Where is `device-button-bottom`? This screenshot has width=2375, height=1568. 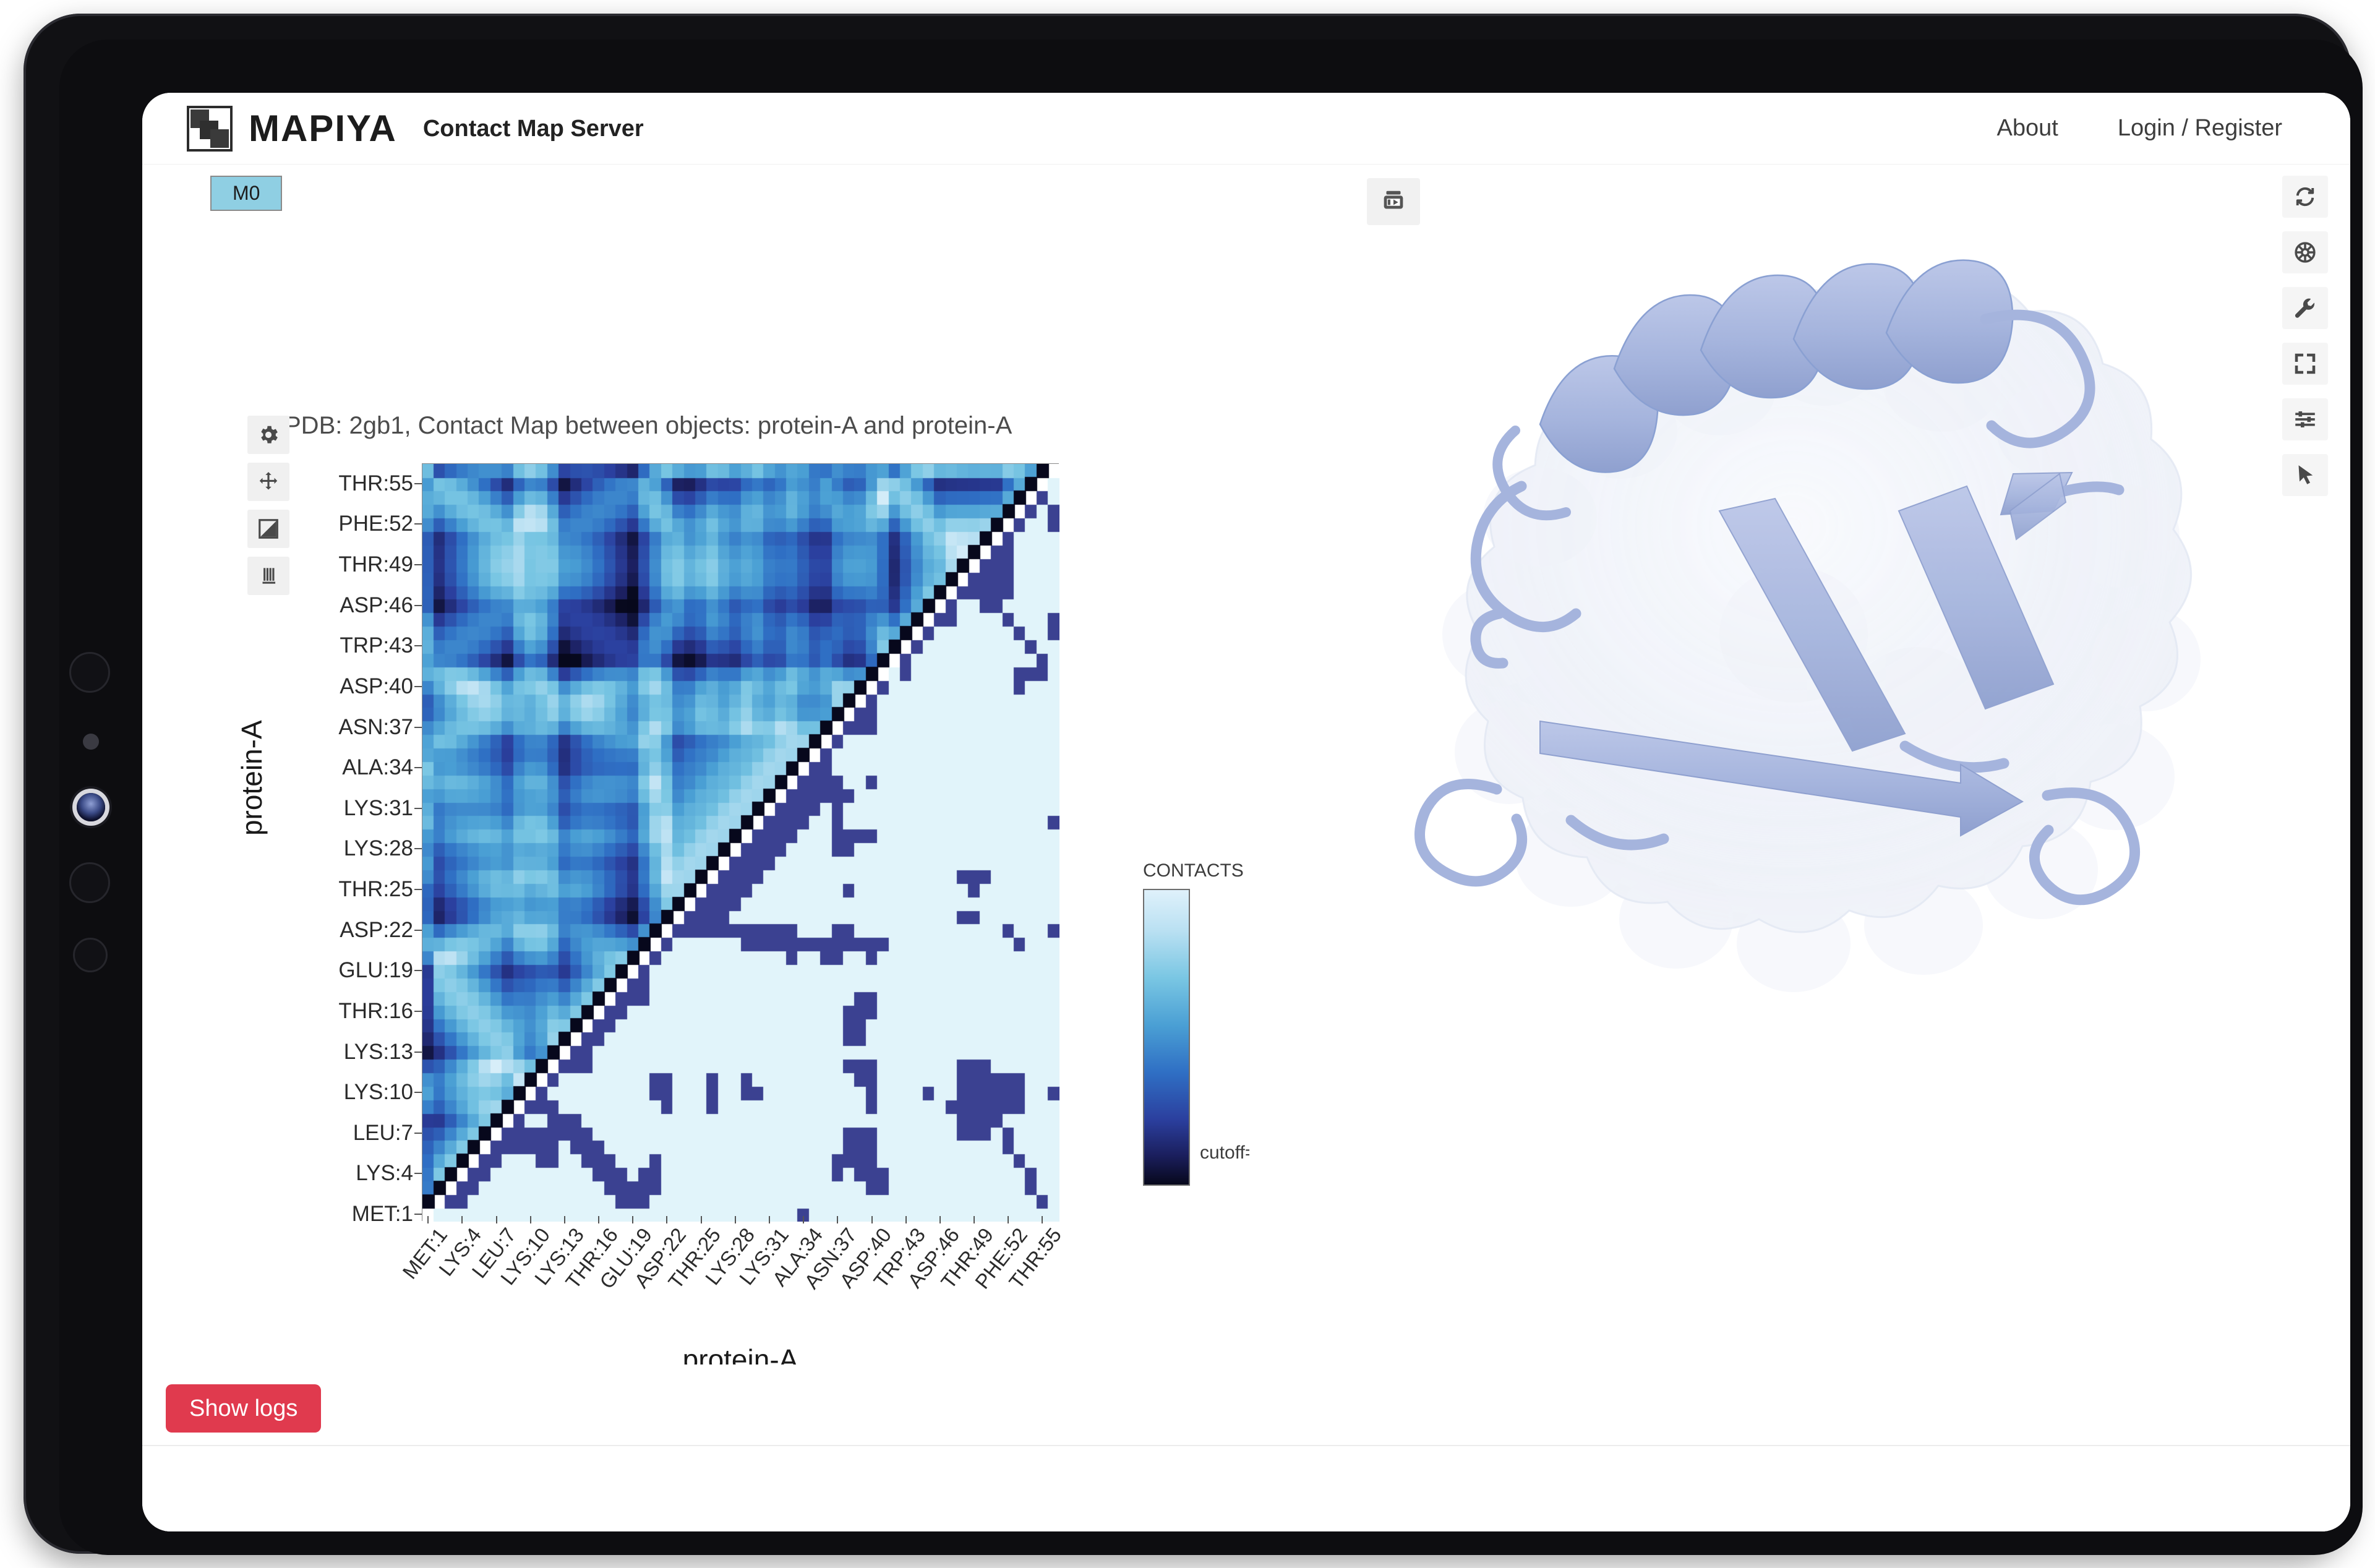 device-button-bottom is located at coordinates (91, 955).